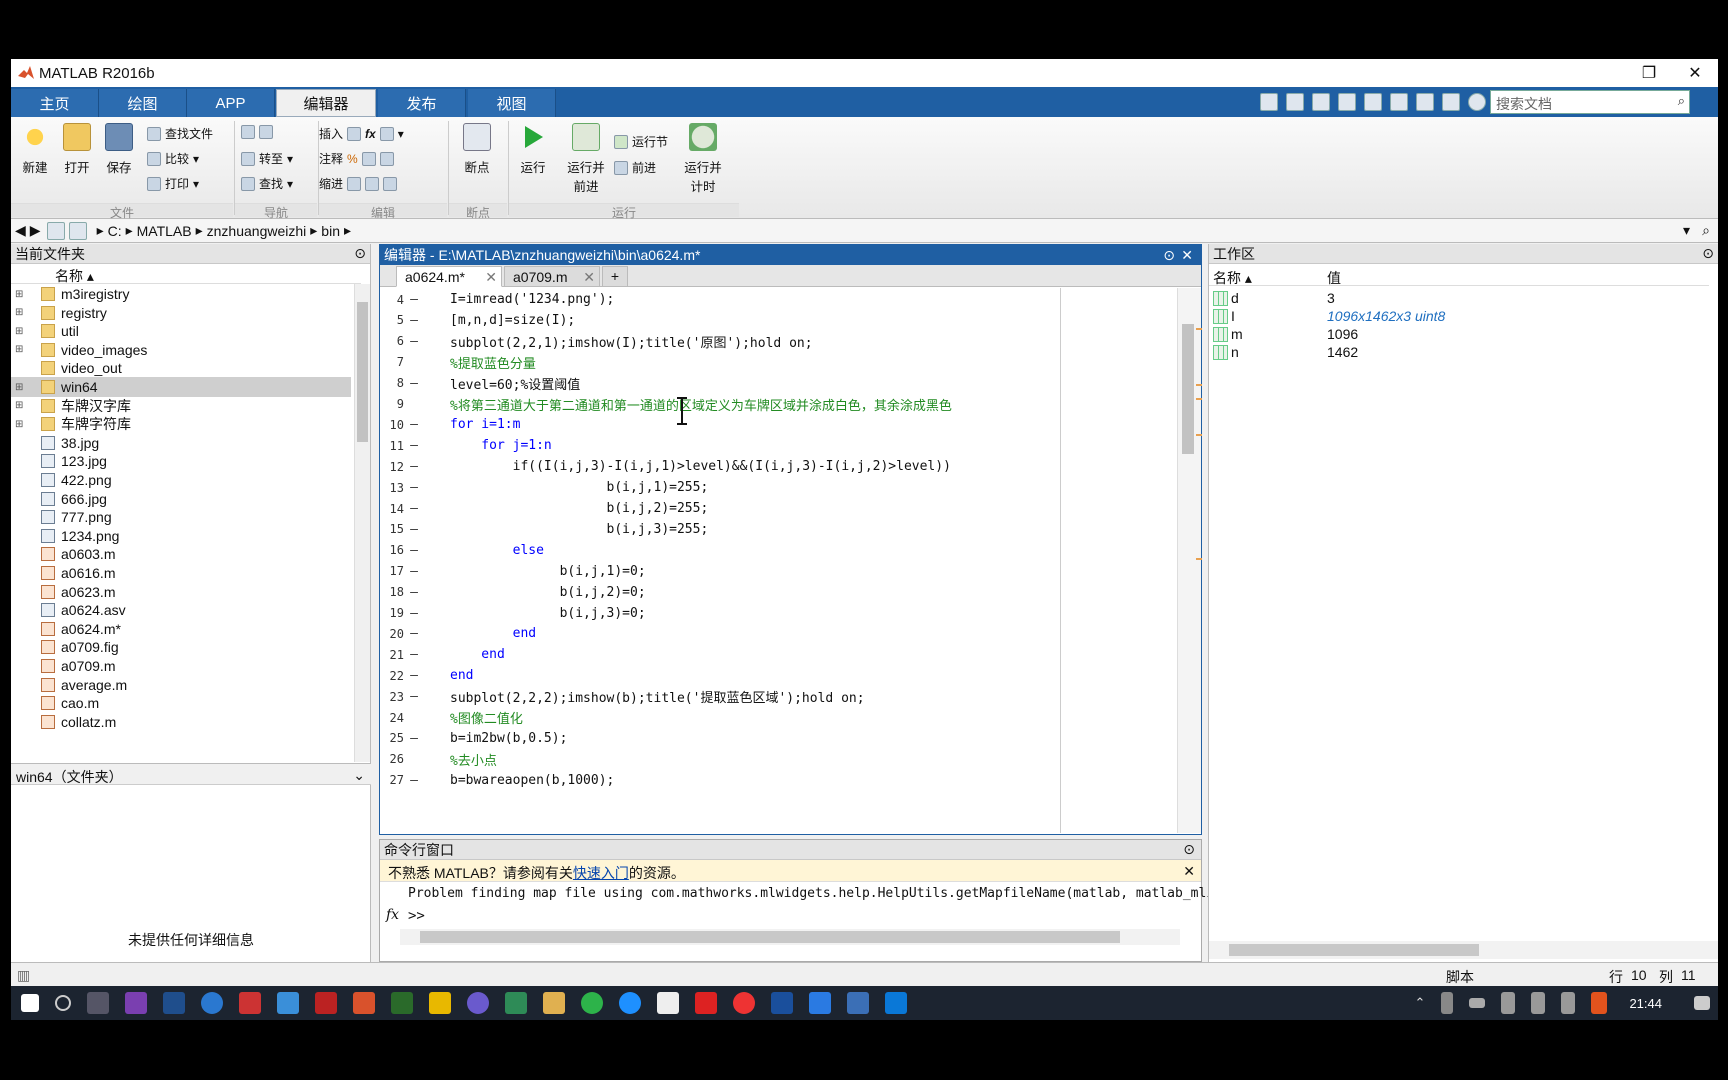 The width and height of the screenshot is (1728, 1080). Describe the element at coordinates (779, 613) in the screenshot. I see `code-line: 19— b(i,j,3)=0;` at that location.